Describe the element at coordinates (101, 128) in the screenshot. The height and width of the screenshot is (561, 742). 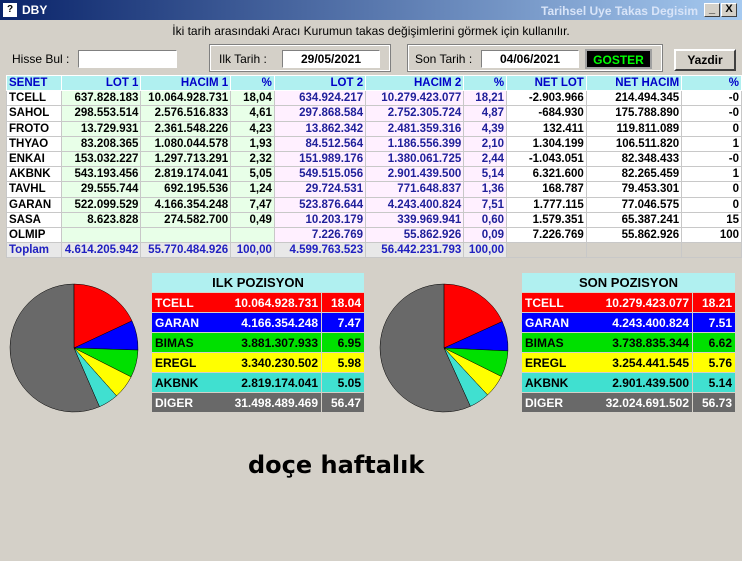
I see `table-cell: 13.729.931` at that location.